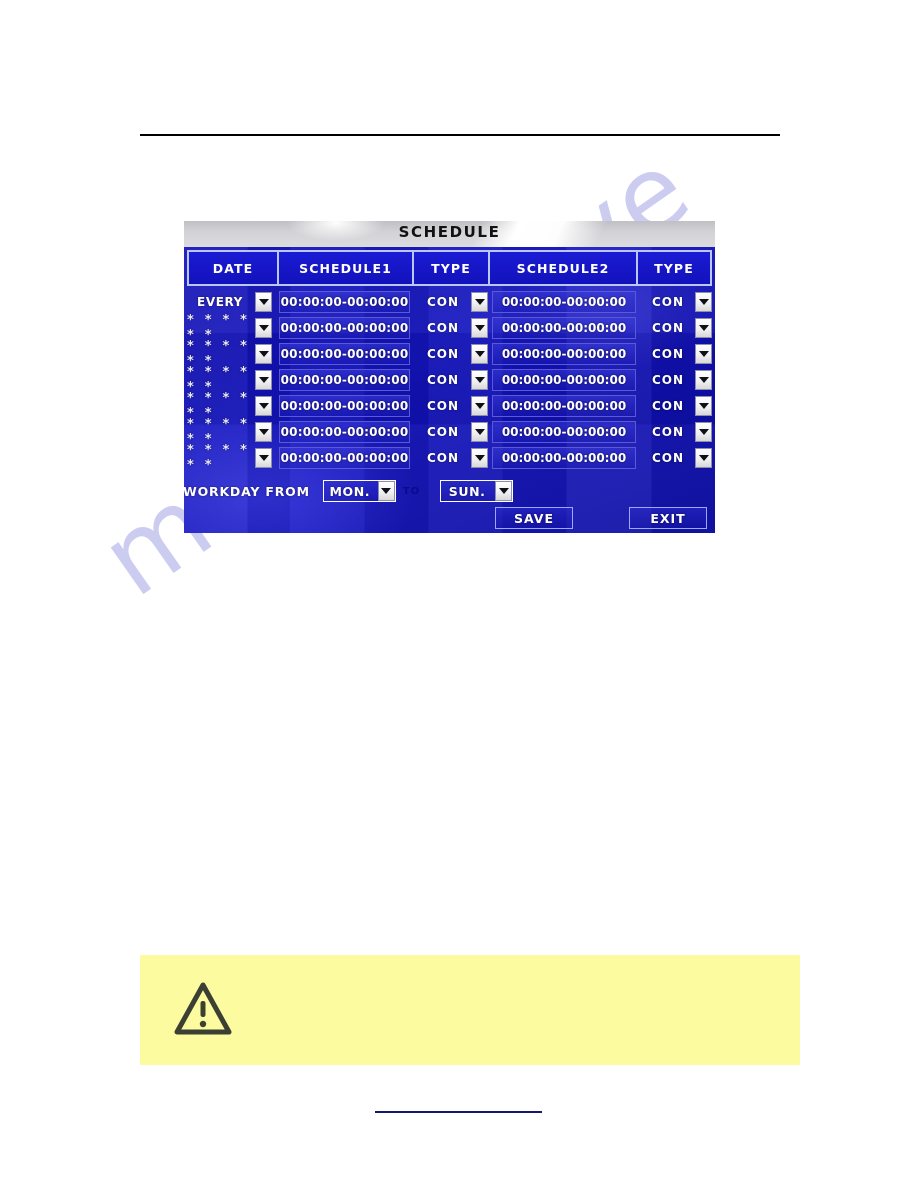 This screenshot has height=1188, width=918. I want to click on workday-from-select: MON., so click(359, 491).